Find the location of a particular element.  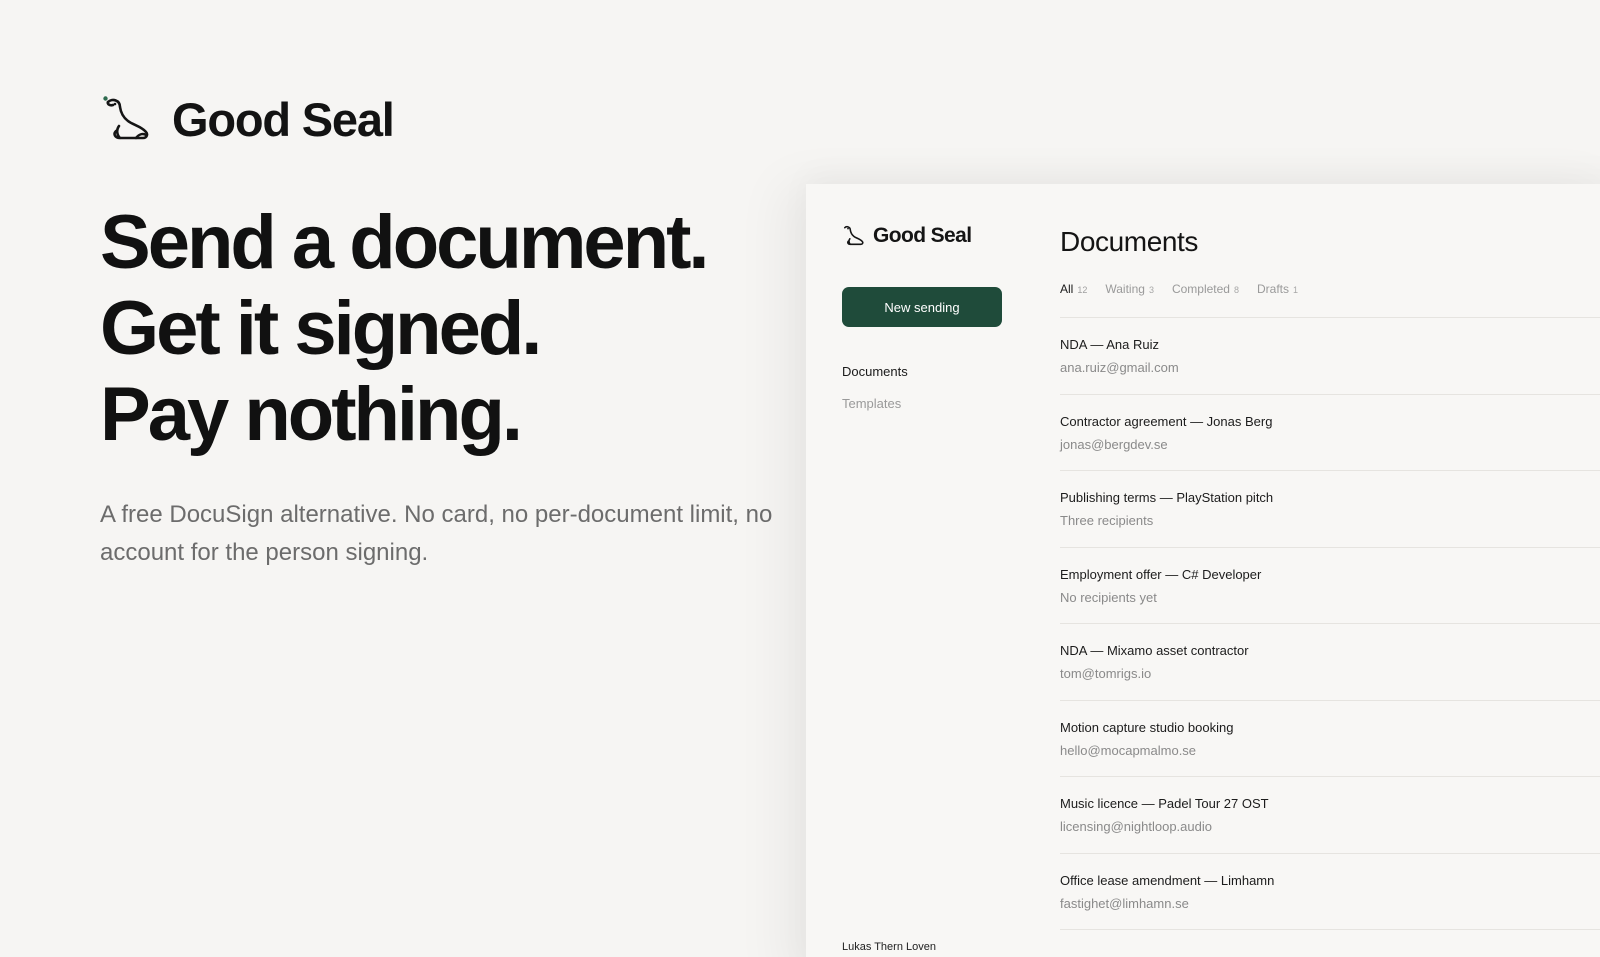

brand-name: Good Seal is located at coordinates (283, 119).